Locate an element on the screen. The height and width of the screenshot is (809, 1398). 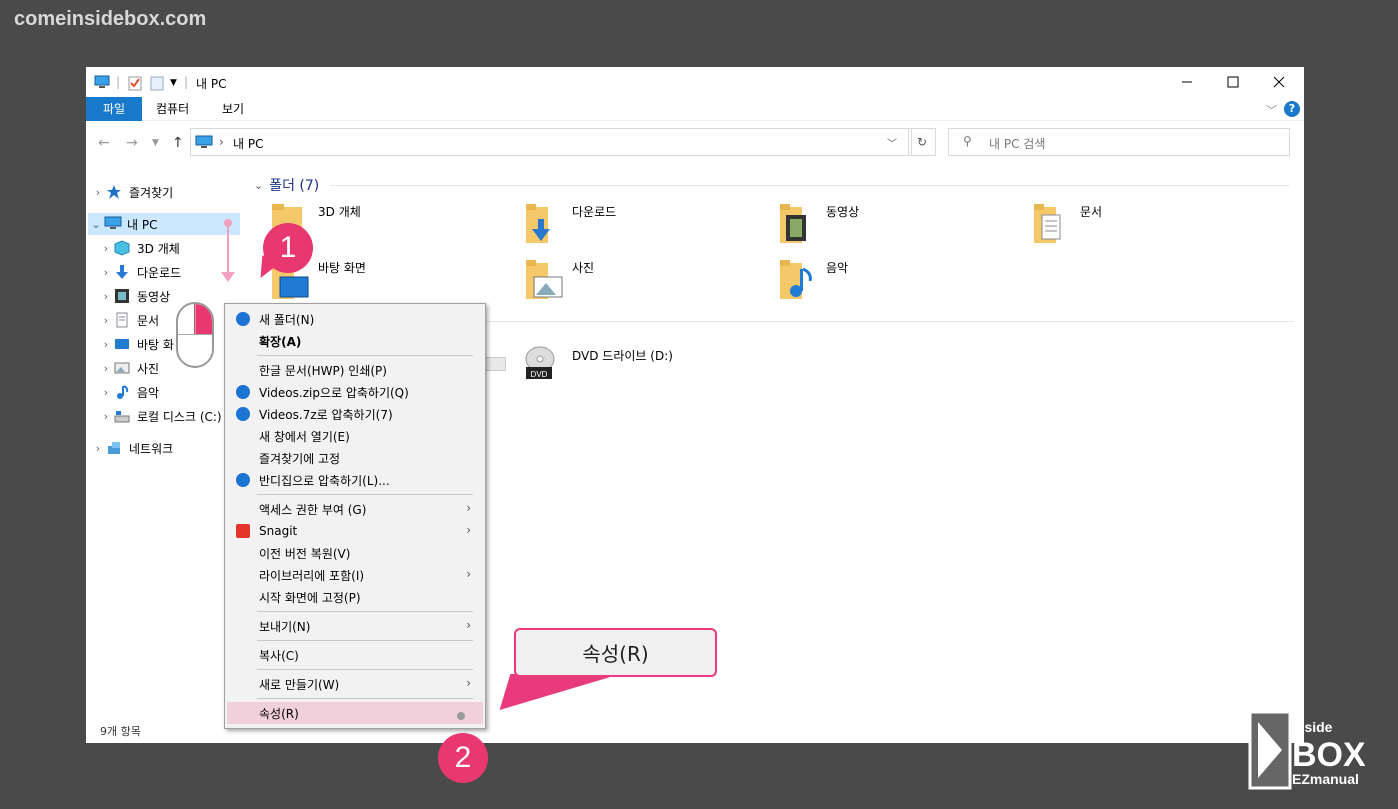
menu-item-copy: 복사(C) is located at coordinates (355, 655).